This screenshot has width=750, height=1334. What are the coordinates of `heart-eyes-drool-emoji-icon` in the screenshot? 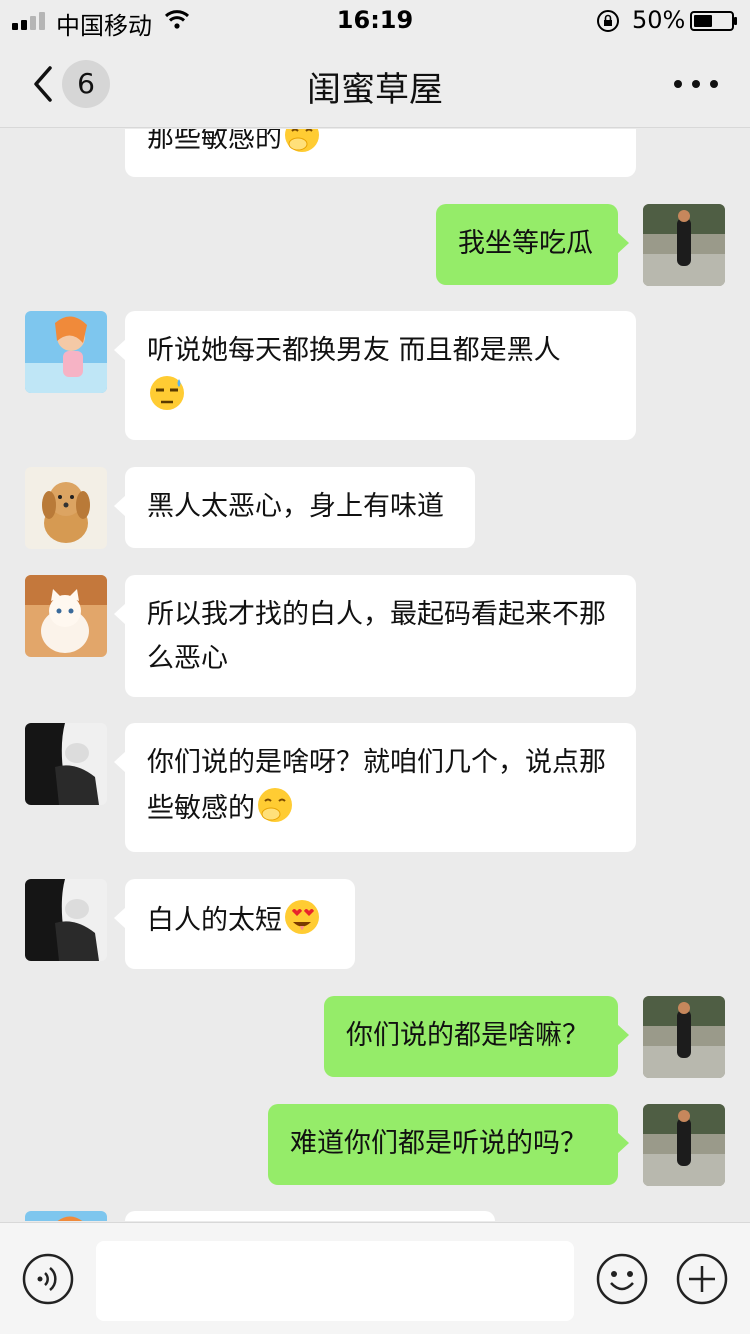 It's located at (302, 917).